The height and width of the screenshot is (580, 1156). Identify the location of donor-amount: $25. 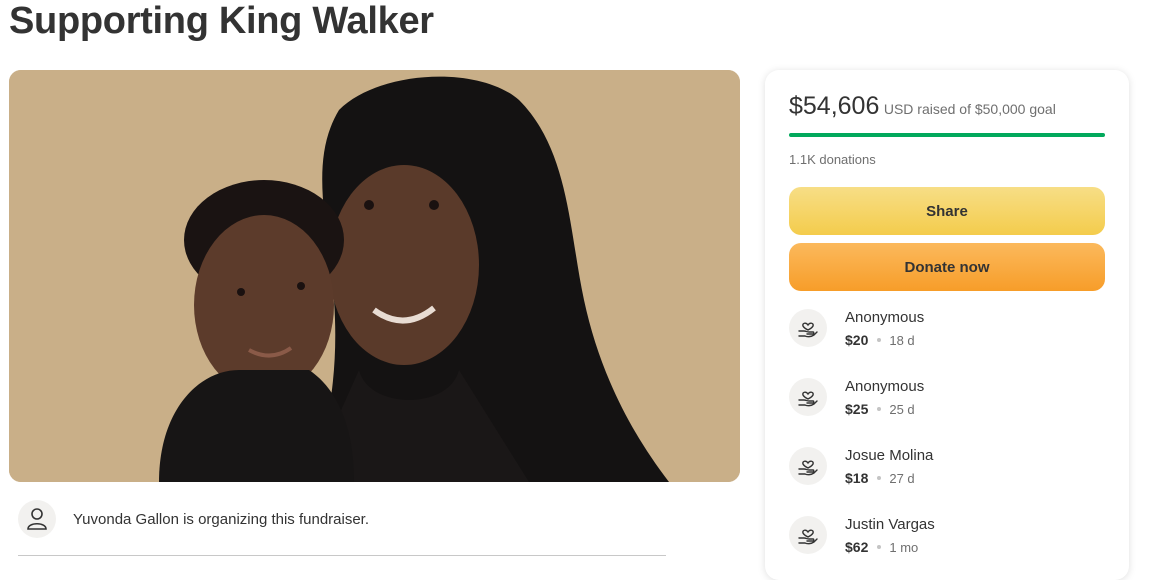
(857, 409).